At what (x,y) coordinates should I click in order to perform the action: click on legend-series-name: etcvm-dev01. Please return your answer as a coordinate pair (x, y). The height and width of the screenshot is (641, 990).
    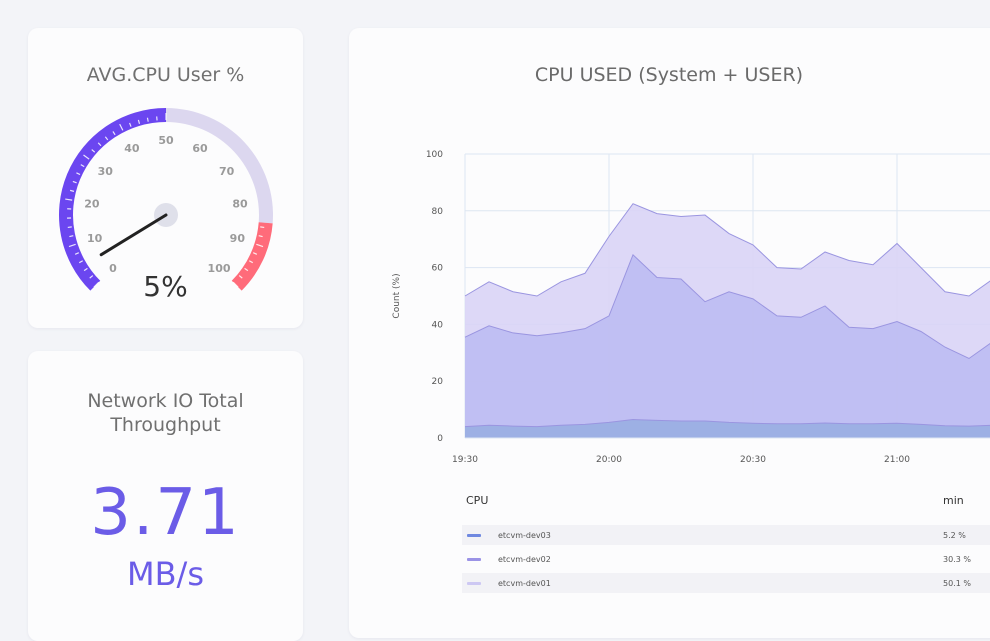
    Looking at the image, I should click on (524, 583).